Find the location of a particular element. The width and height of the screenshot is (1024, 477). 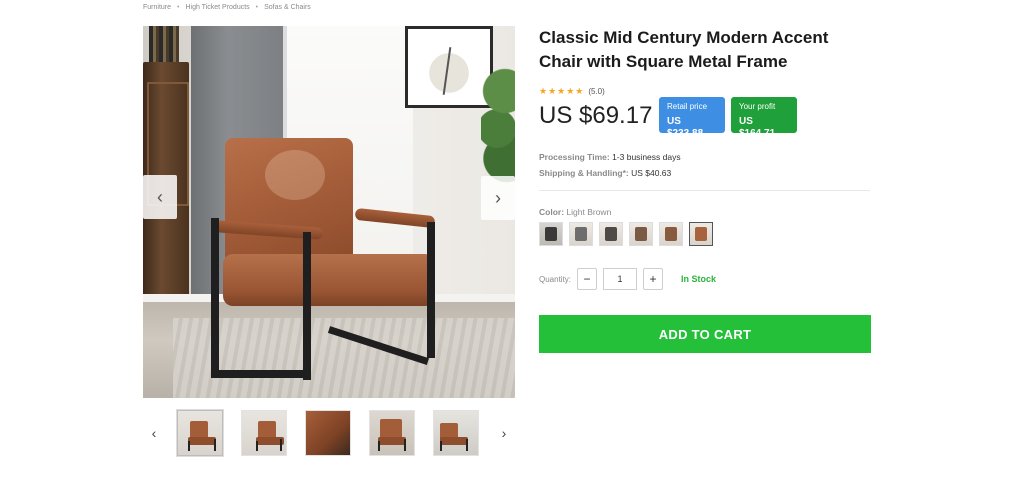

quantity-row: Quantity: − + In Stock is located at coordinates (627, 279).